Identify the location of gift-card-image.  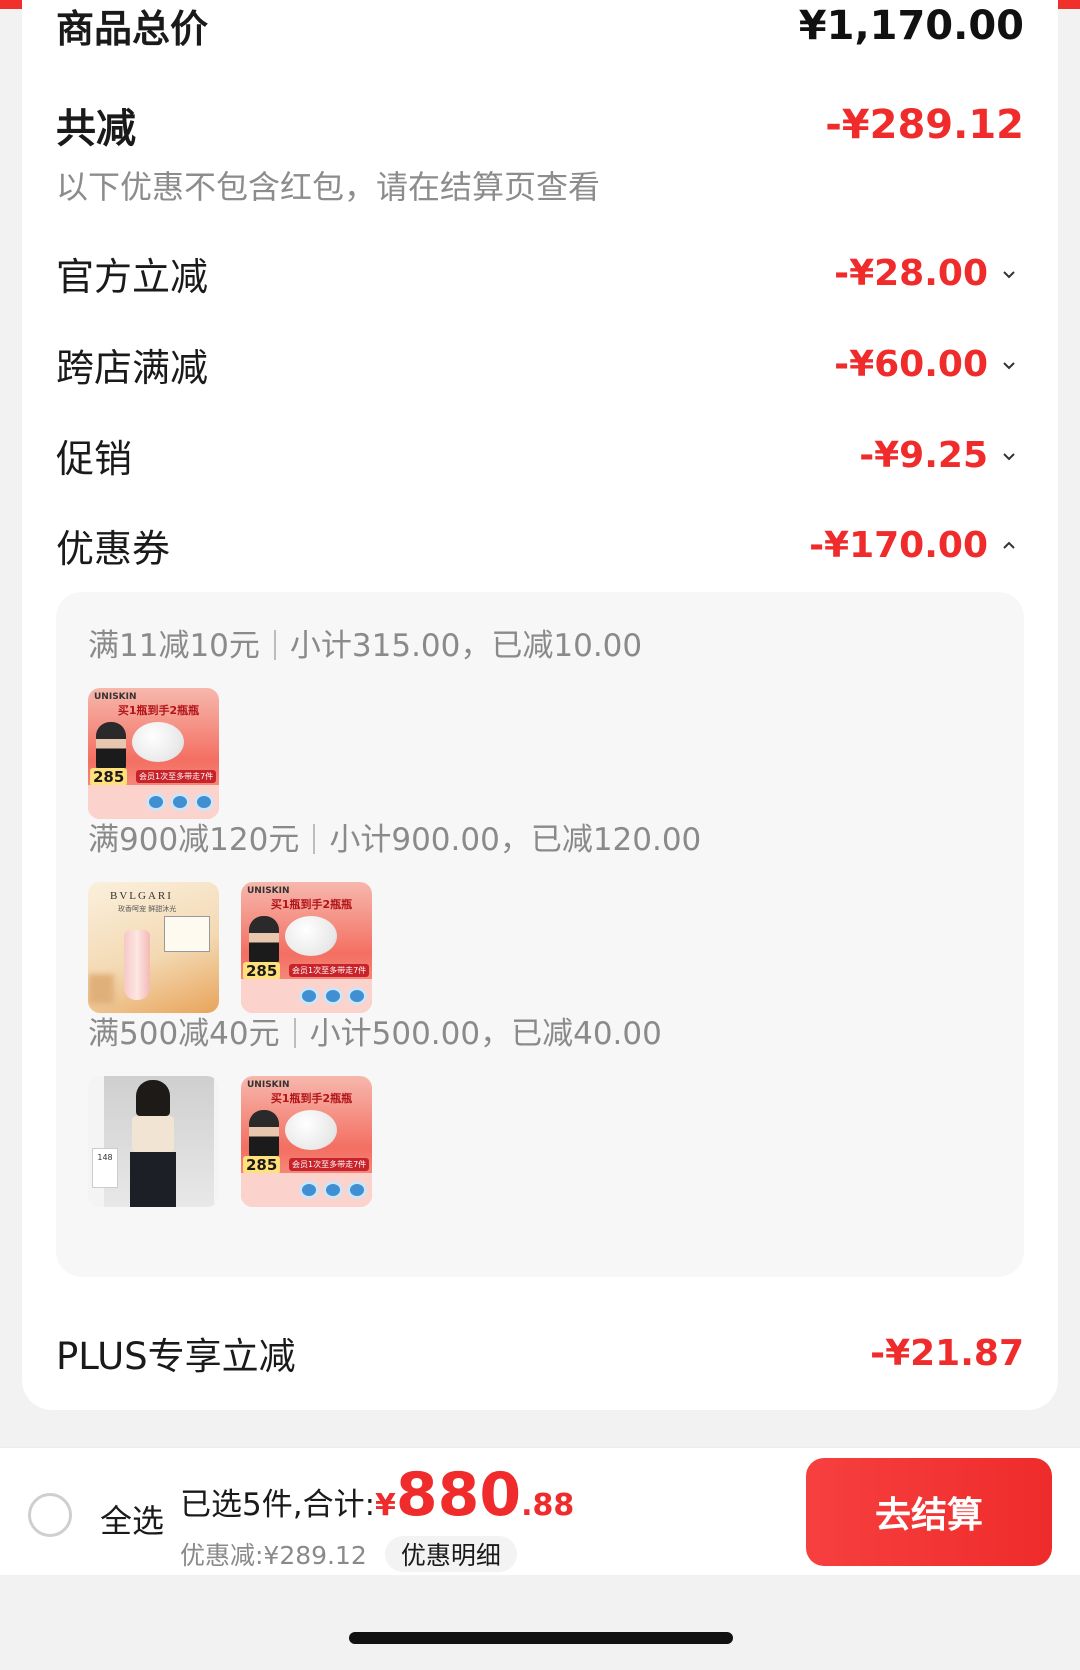
(187, 934).